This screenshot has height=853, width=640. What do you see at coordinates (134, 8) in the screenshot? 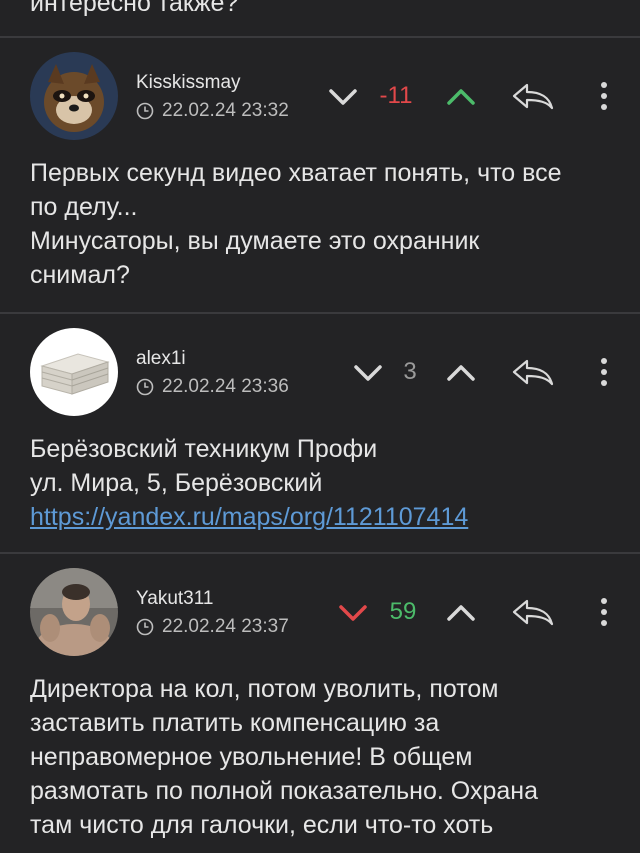
I see `previous-comment-text: интересно также?` at bounding box center [134, 8].